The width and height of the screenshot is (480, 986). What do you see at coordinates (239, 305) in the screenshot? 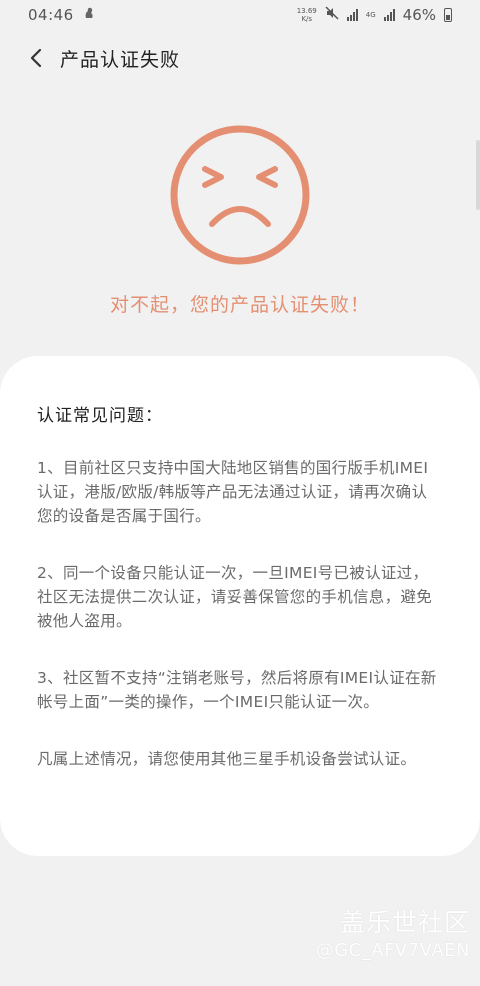
I see `error-message: 对不起，您的产品认证失败！` at bounding box center [239, 305].